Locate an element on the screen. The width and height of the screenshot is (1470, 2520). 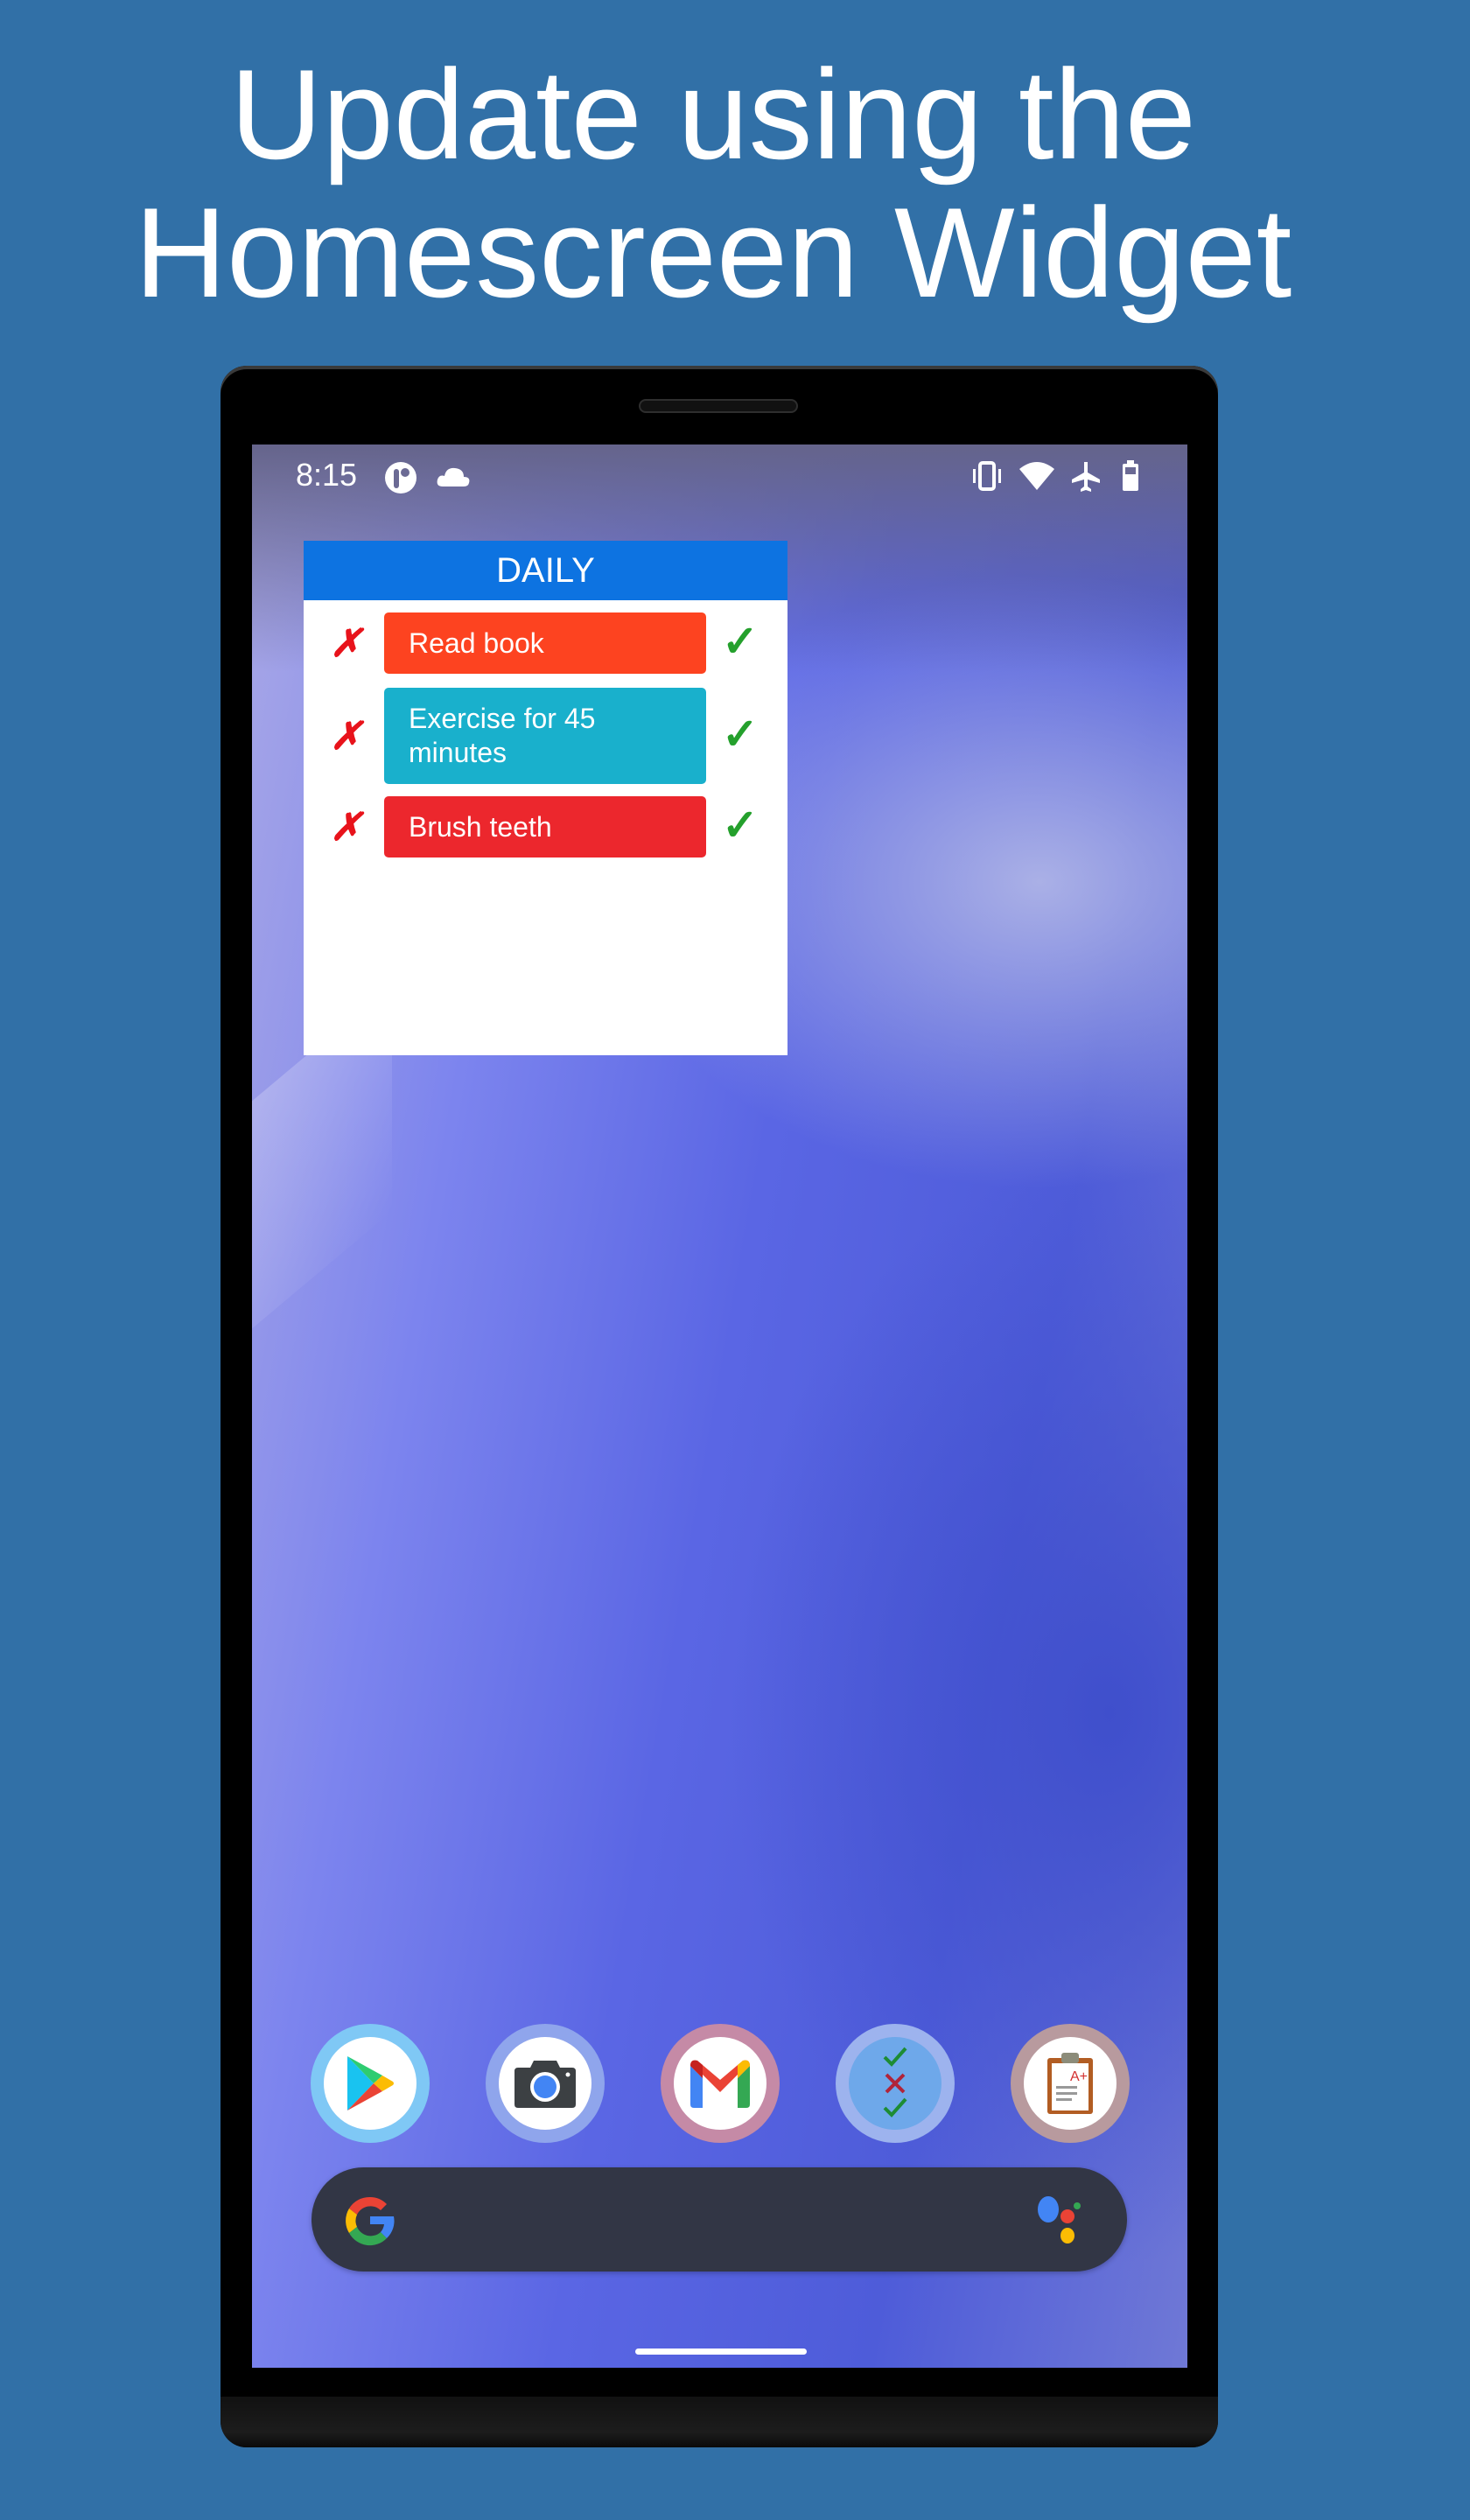
phone-speaker is located at coordinates (718, 406).